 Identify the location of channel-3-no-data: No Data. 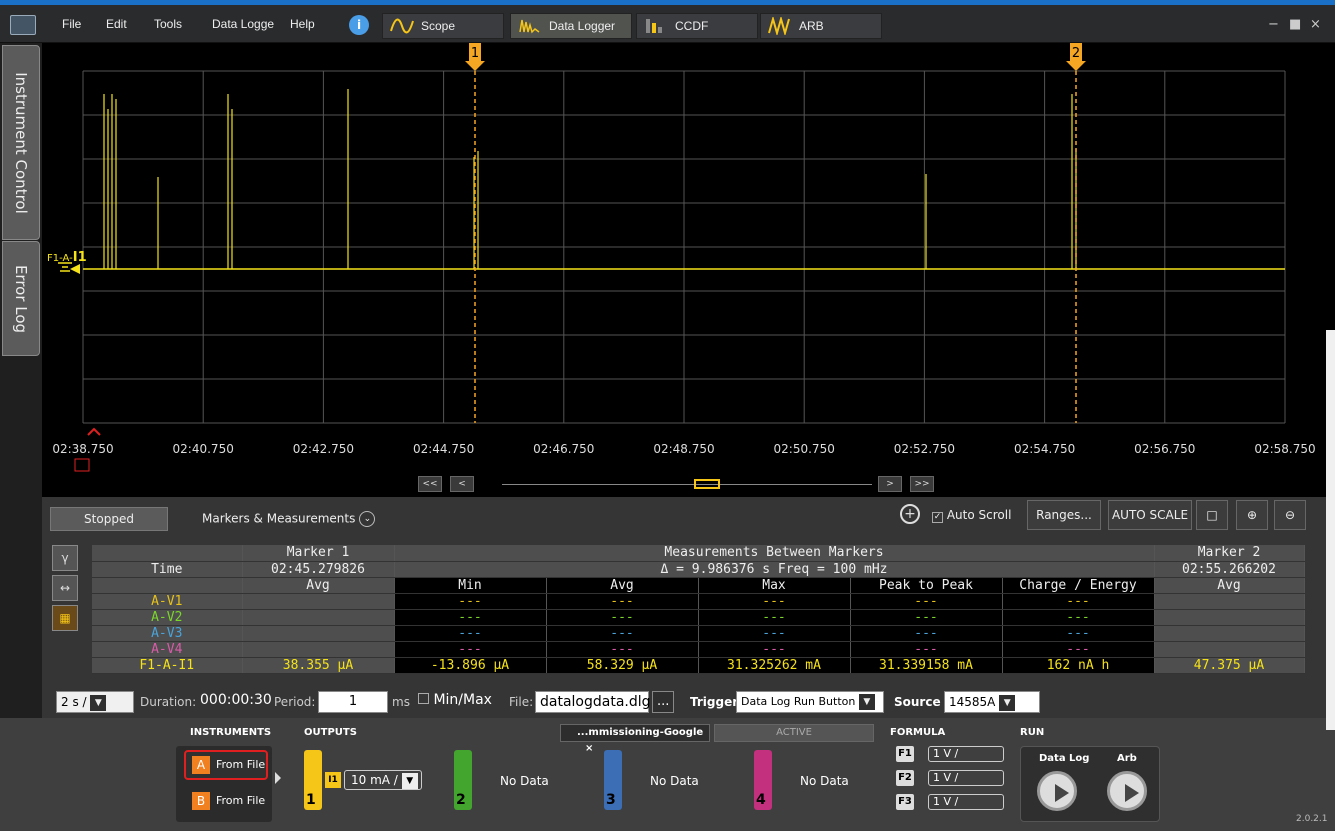
(674, 781).